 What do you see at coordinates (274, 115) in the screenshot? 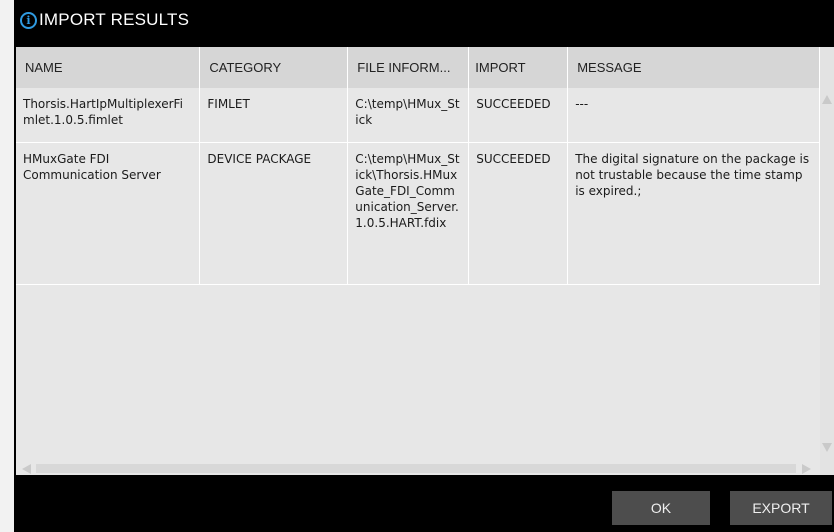
I see `cell-category: FIMLET` at bounding box center [274, 115].